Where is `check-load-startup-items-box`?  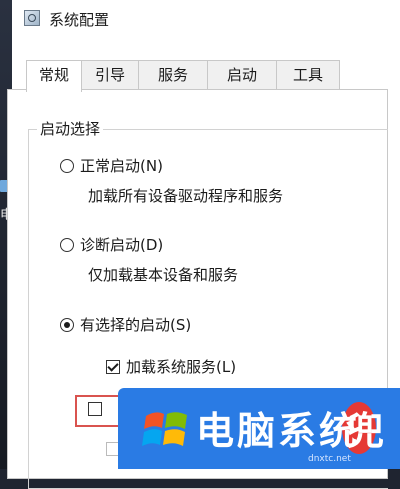 check-load-startup-items-box is located at coordinates (95, 409).